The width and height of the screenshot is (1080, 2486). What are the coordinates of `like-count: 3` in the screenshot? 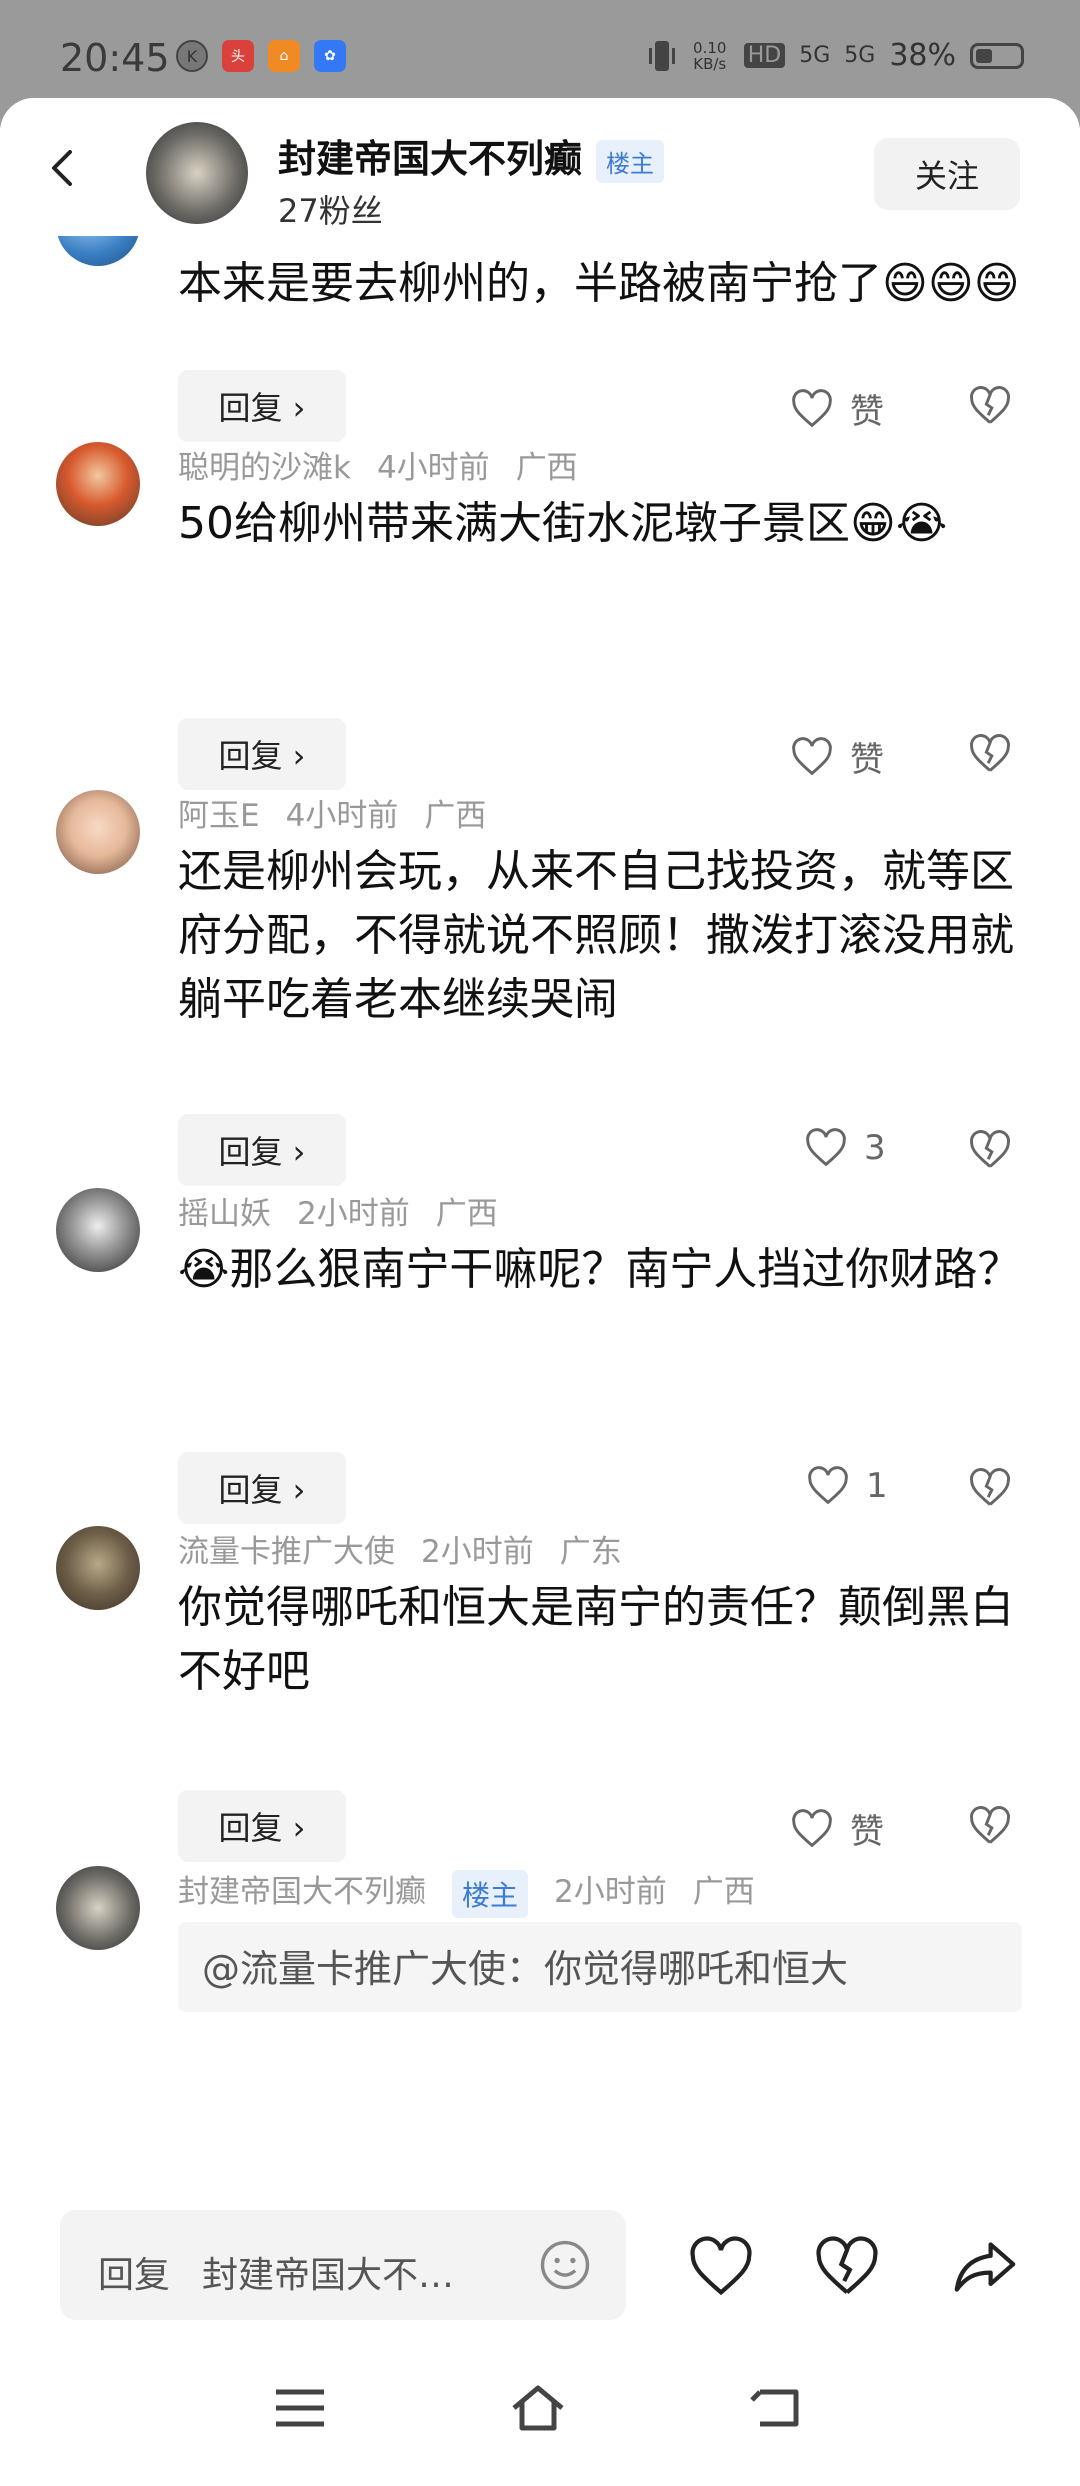 It's located at (875, 1148).